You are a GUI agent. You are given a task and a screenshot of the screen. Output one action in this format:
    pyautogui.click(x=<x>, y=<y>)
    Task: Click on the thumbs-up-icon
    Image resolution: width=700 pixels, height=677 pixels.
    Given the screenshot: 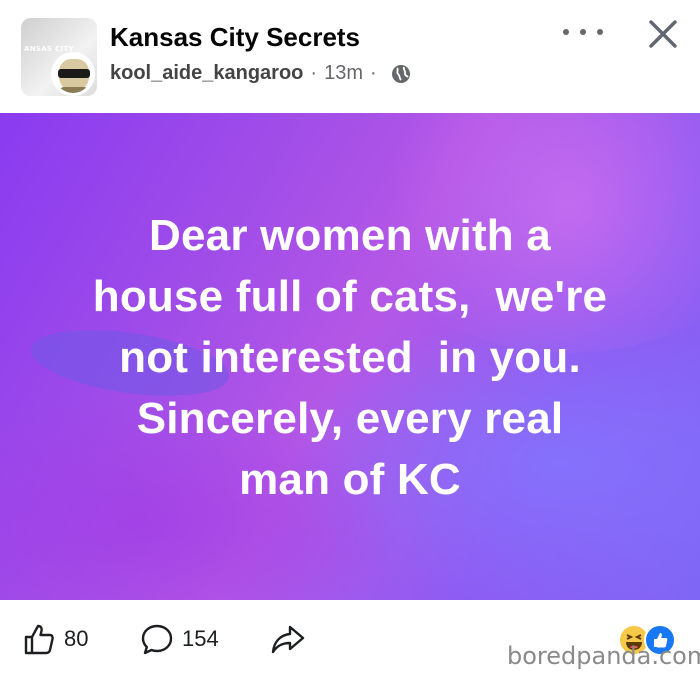 What is the action you would take?
    pyautogui.click(x=39, y=639)
    